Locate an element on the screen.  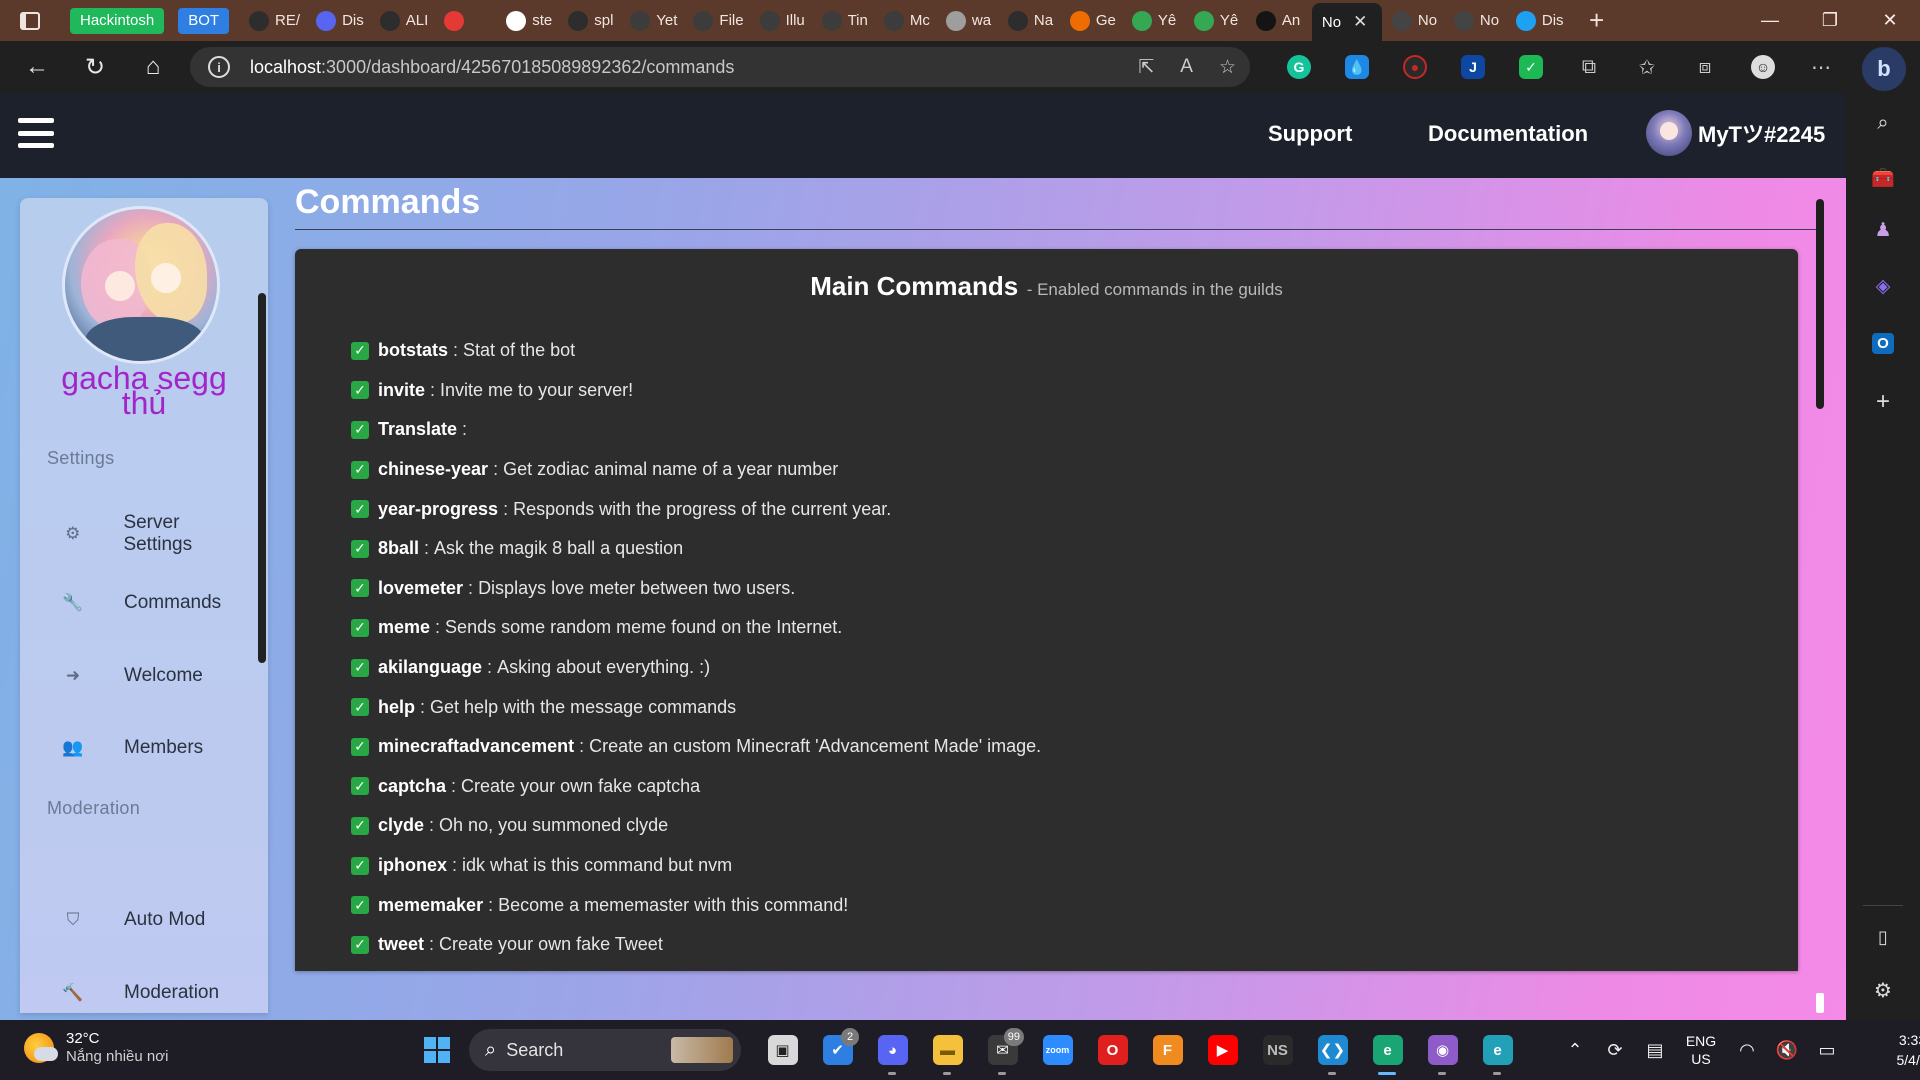
battery-icon: ▭ is located at coordinates (1827, 1050).